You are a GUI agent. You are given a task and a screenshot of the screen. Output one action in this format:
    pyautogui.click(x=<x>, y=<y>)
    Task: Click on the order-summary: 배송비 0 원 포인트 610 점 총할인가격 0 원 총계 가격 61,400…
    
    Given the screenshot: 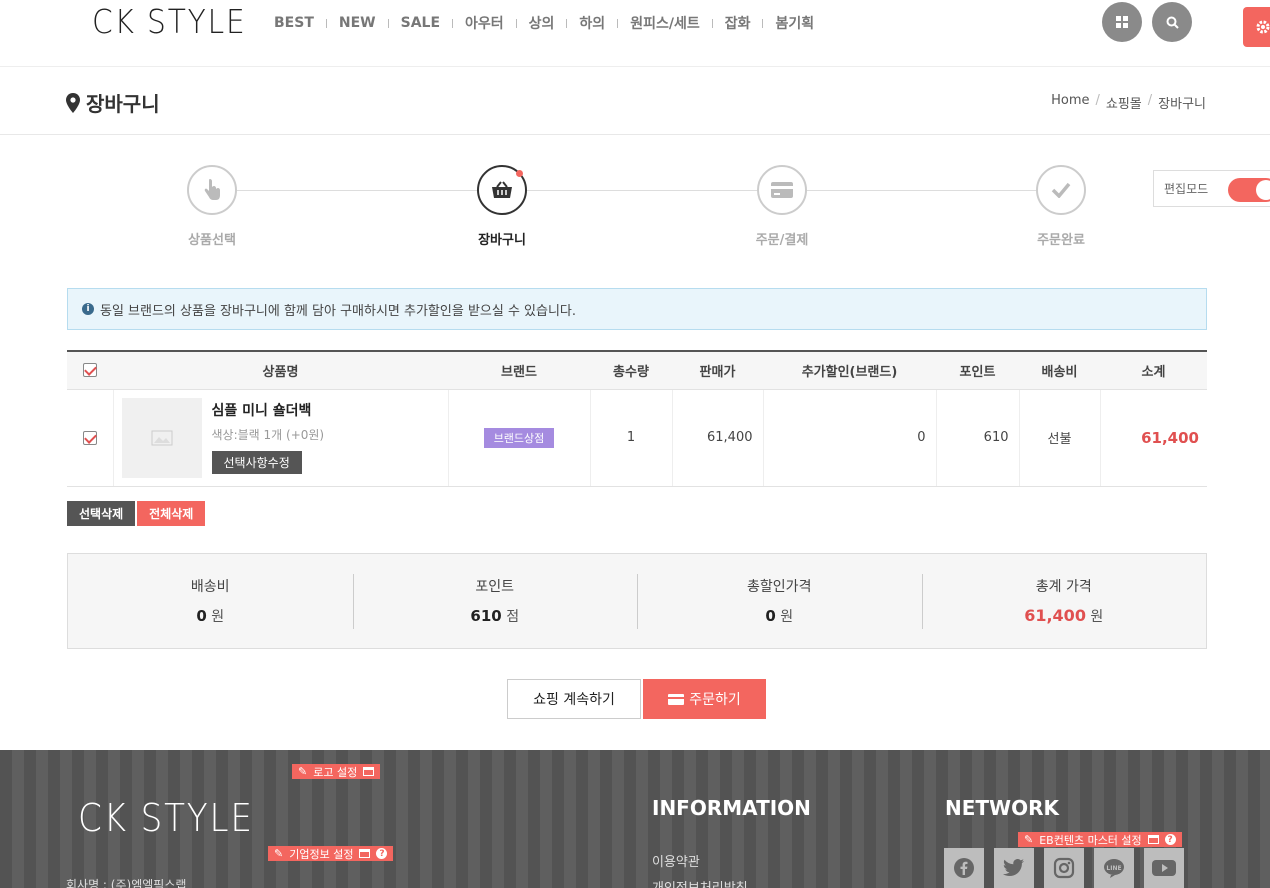 What is the action you would take?
    pyautogui.click(x=637, y=601)
    